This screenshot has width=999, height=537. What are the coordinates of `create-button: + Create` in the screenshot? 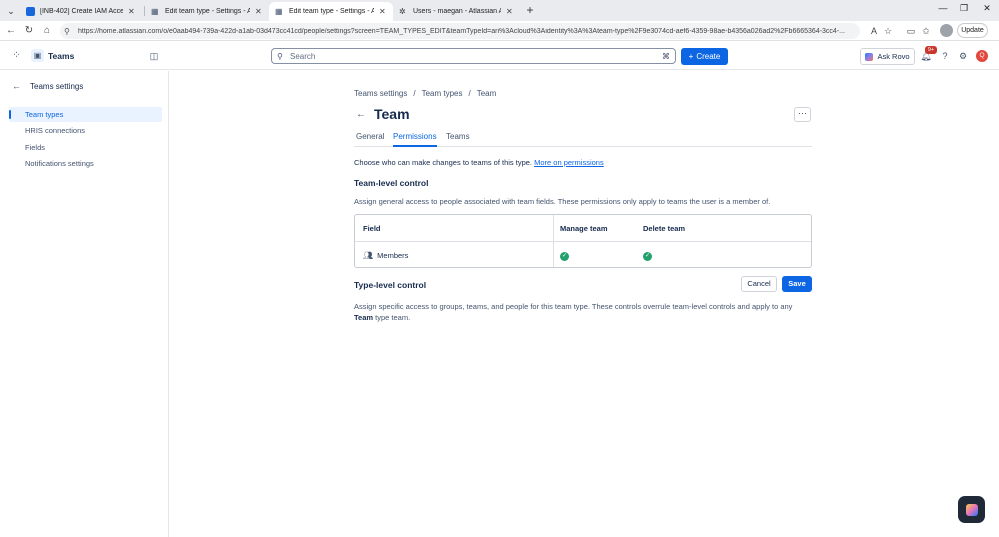 It's located at (704, 56).